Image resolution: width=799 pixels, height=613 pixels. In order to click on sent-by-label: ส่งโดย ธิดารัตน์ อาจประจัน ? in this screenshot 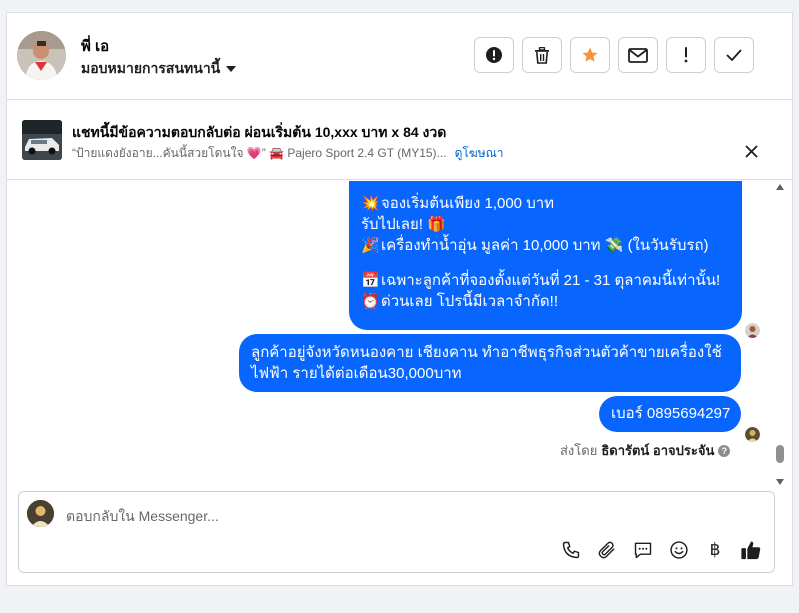, I will do `click(645, 450)`.